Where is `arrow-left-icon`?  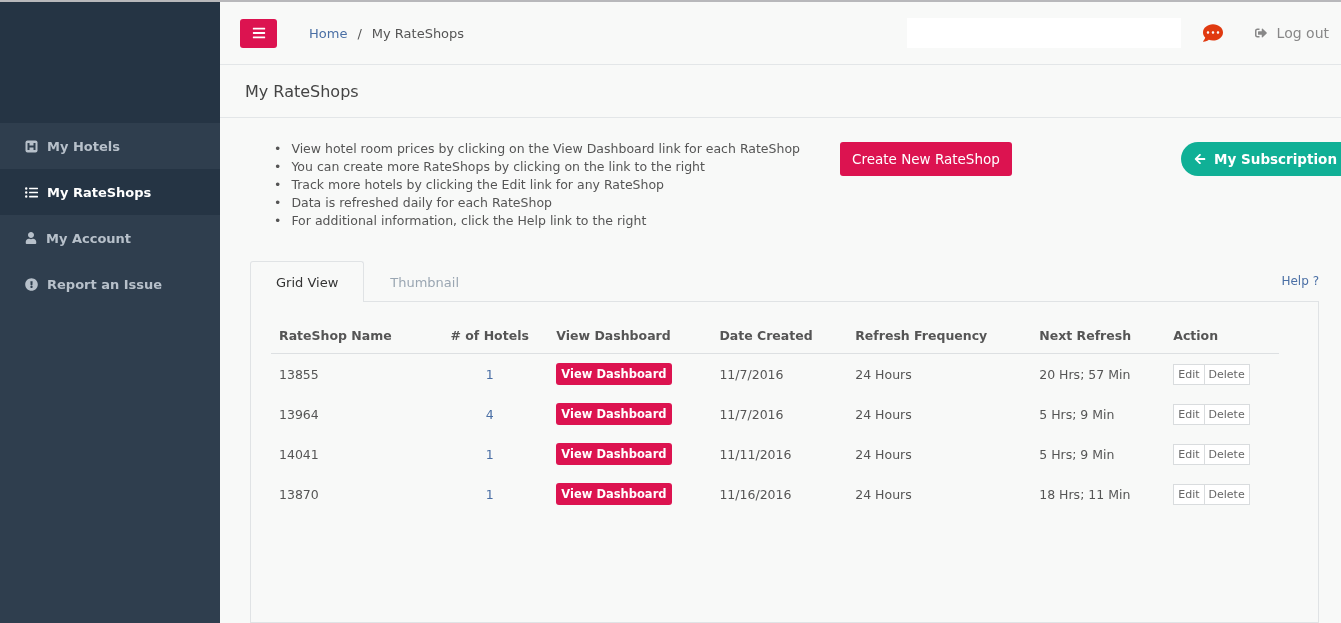 arrow-left-icon is located at coordinates (1200, 159).